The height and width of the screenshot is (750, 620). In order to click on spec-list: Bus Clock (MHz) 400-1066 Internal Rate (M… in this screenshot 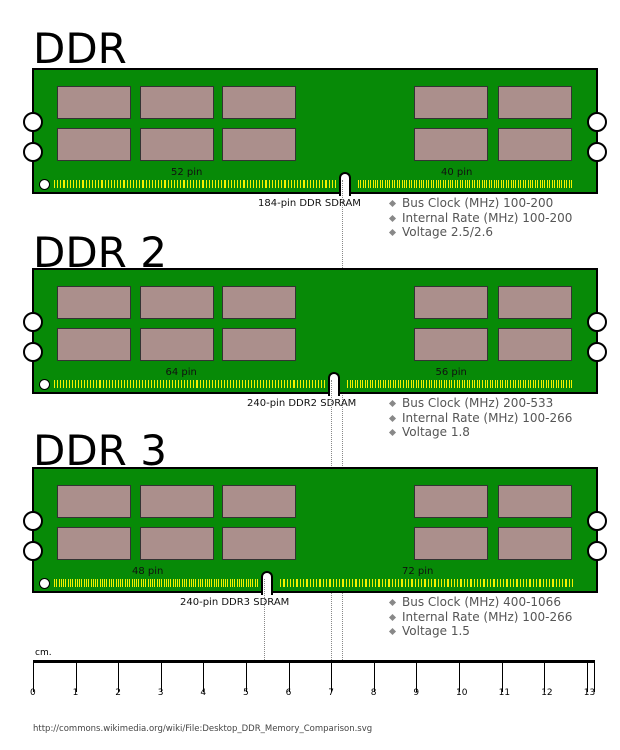, I will do `click(481, 617)`.